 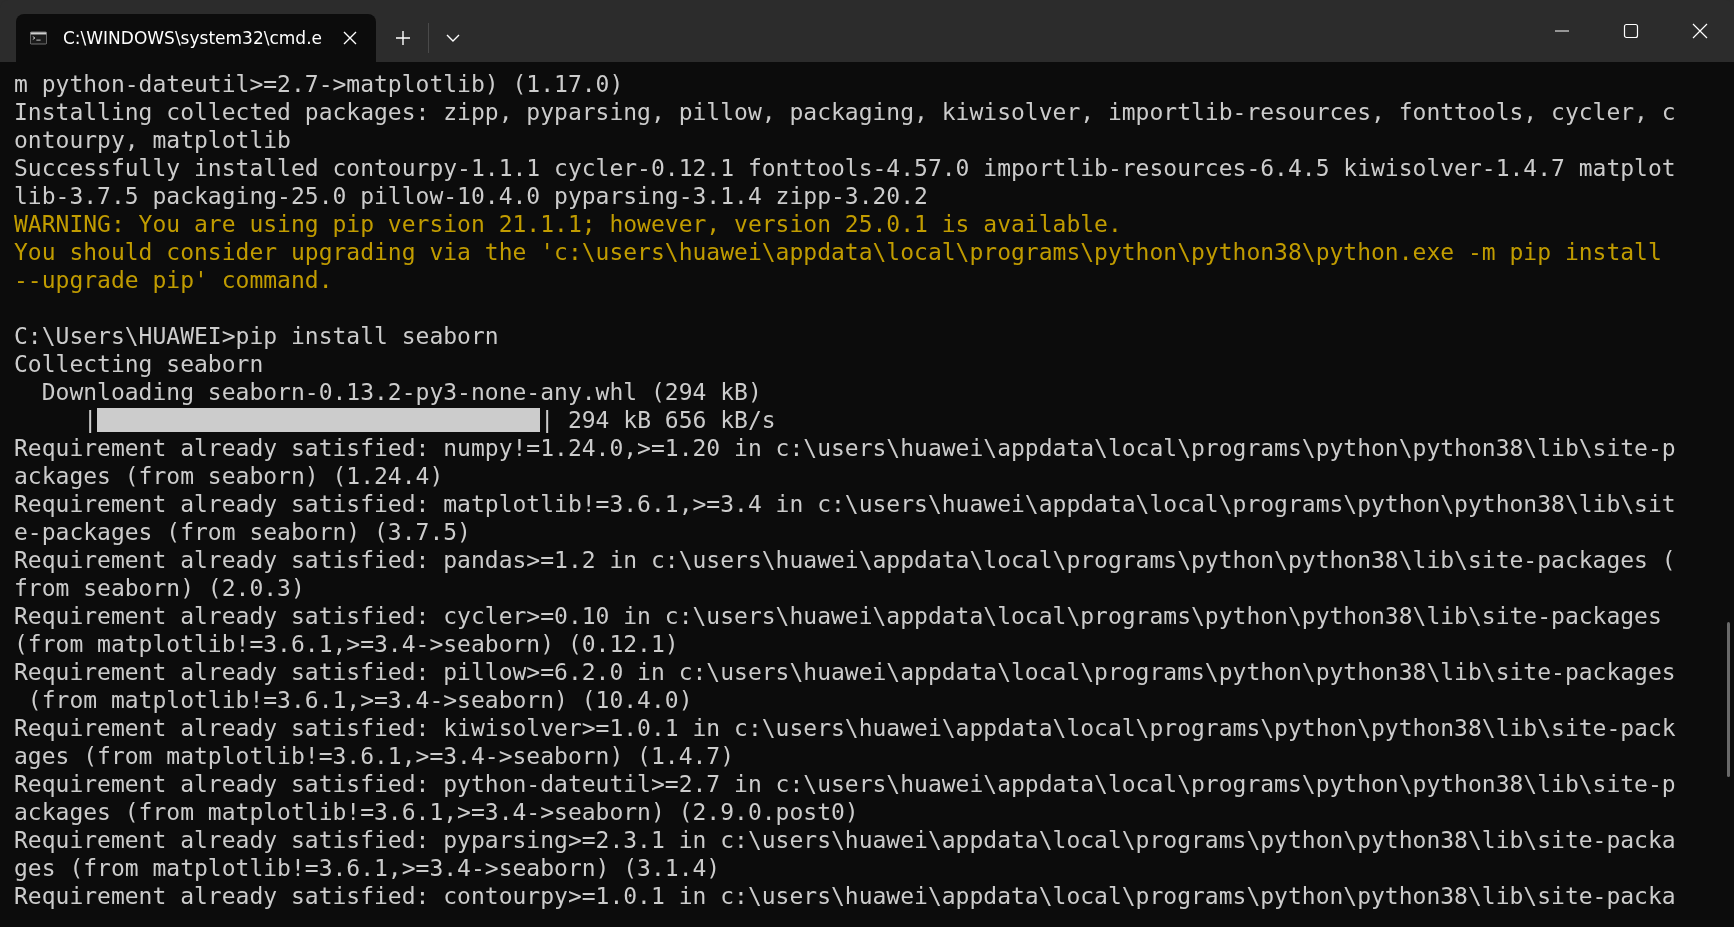 What do you see at coordinates (845, 560) in the screenshot?
I see `output-text: Requirement already satisfied: pandas>=1.2 in c:\users\huawei\appdata\local\programs\python\python38\lib\site-packages (` at bounding box center [845, 560].